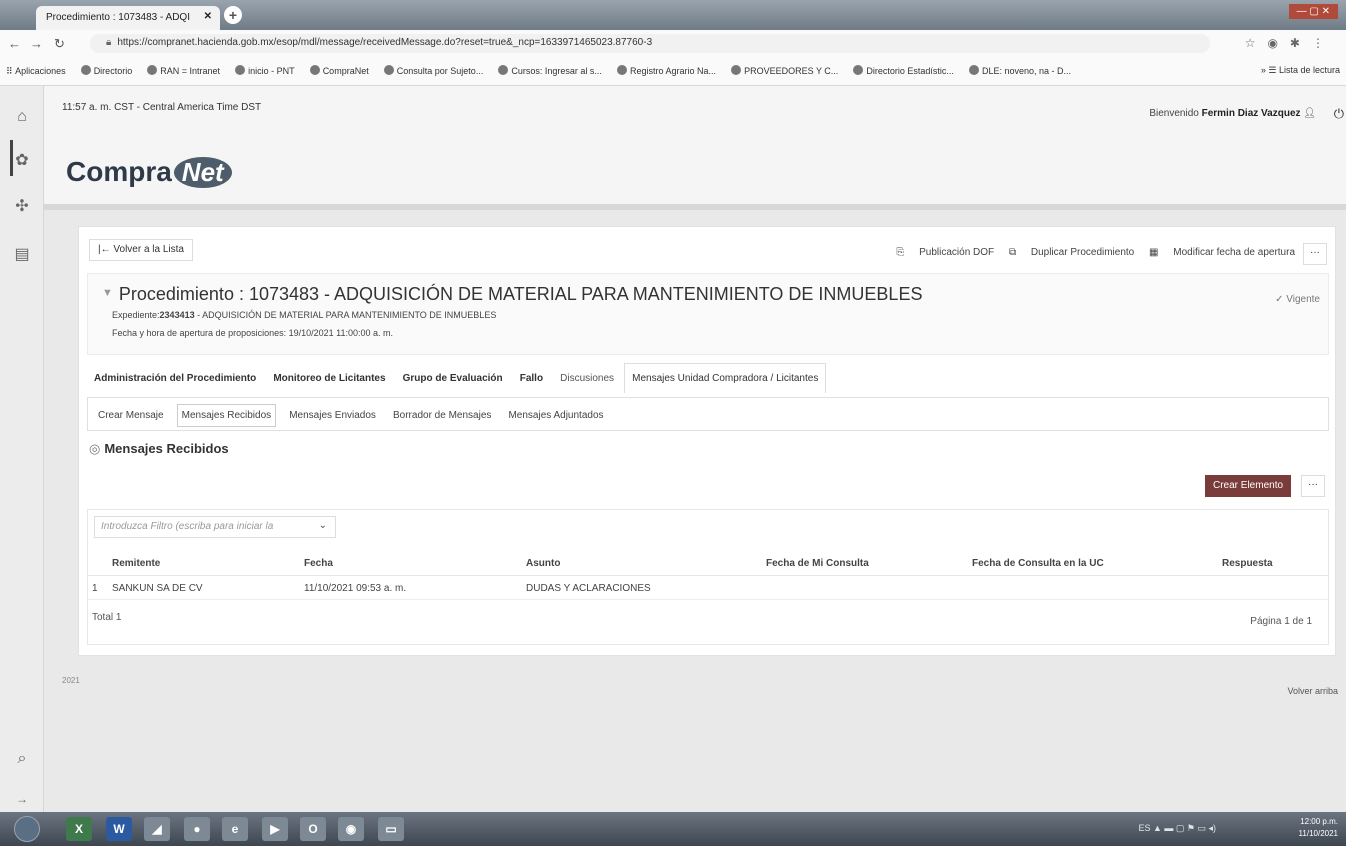 The width and height of the screenshot is (1346, 846). Describe the element at coordinates (1339, 114) in the screenshot. I see `logout-icon: ⏻` at that location.